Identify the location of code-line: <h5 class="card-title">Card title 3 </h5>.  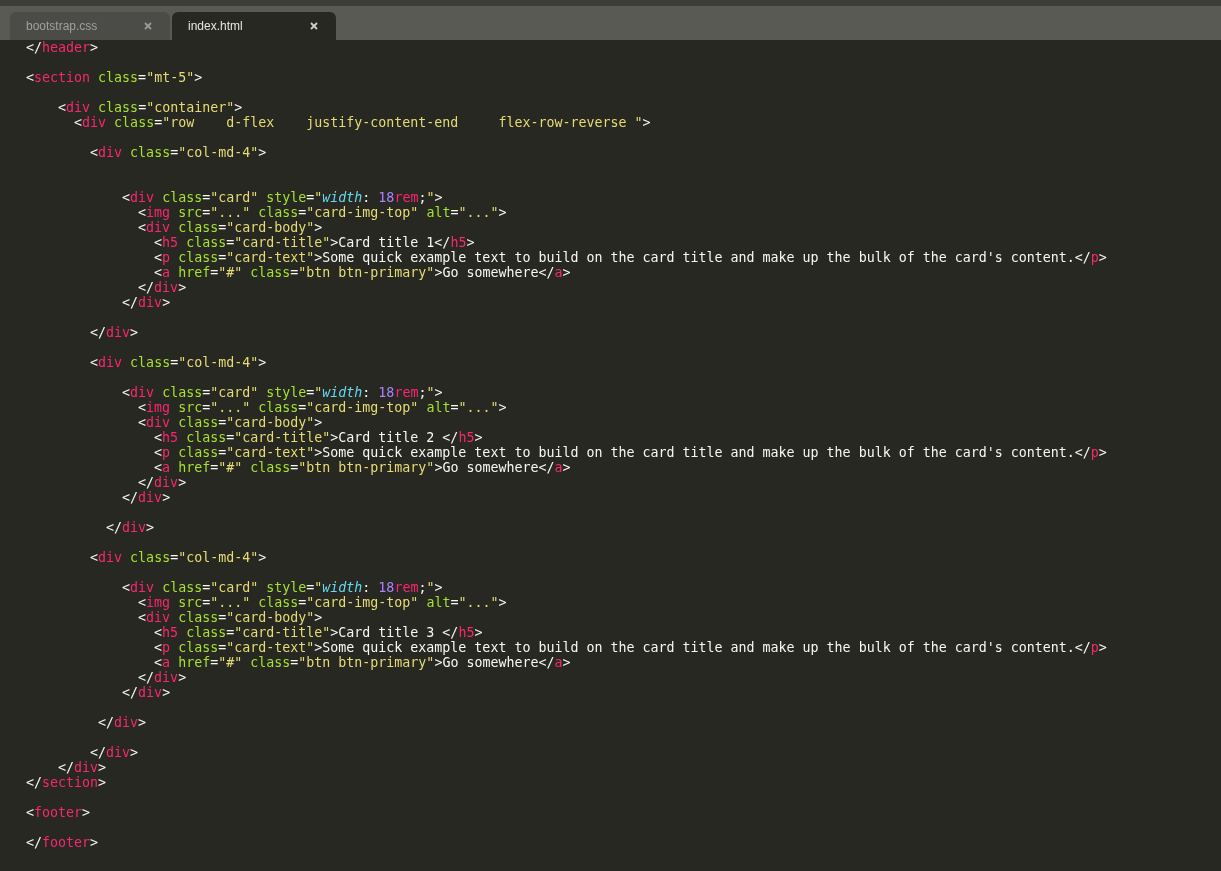
(318, 632).